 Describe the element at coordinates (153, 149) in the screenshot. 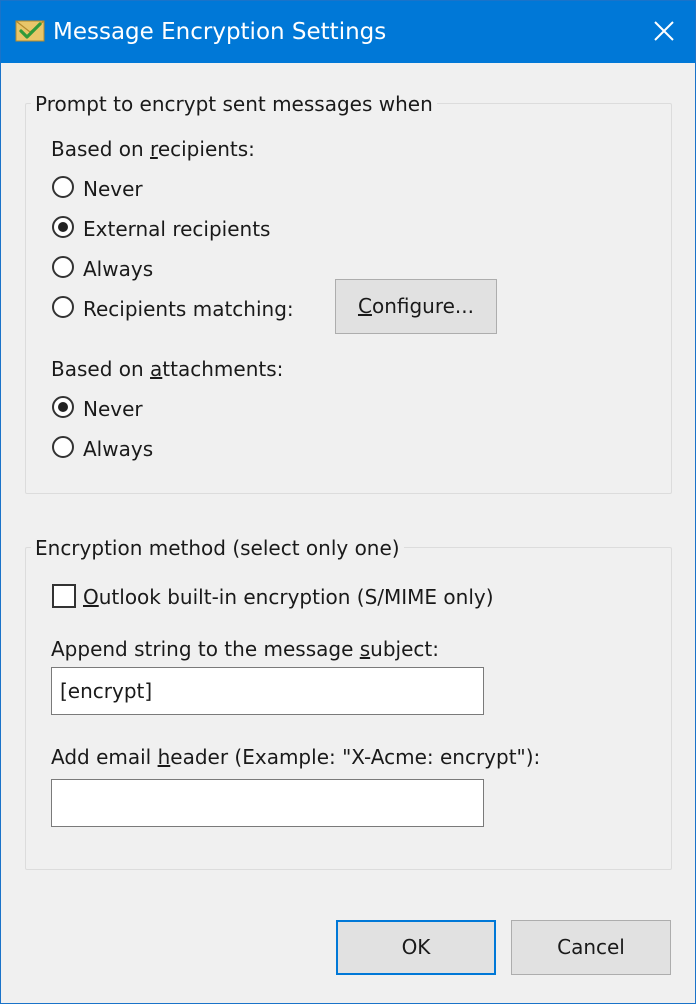

I see `recipients-label: Based on recipients:` at that location.